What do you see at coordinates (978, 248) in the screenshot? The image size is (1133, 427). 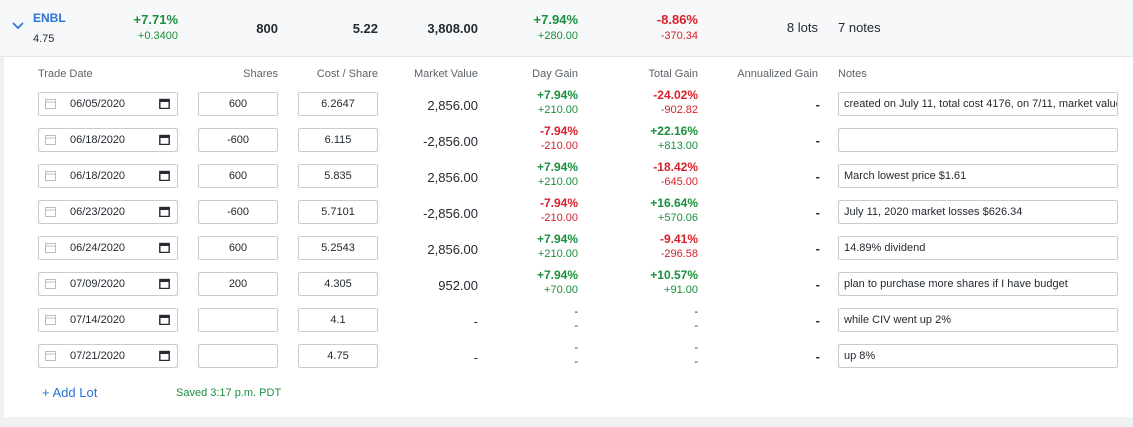 I see `note-input: 14.89% dividend` at bounding box center [978, 248].